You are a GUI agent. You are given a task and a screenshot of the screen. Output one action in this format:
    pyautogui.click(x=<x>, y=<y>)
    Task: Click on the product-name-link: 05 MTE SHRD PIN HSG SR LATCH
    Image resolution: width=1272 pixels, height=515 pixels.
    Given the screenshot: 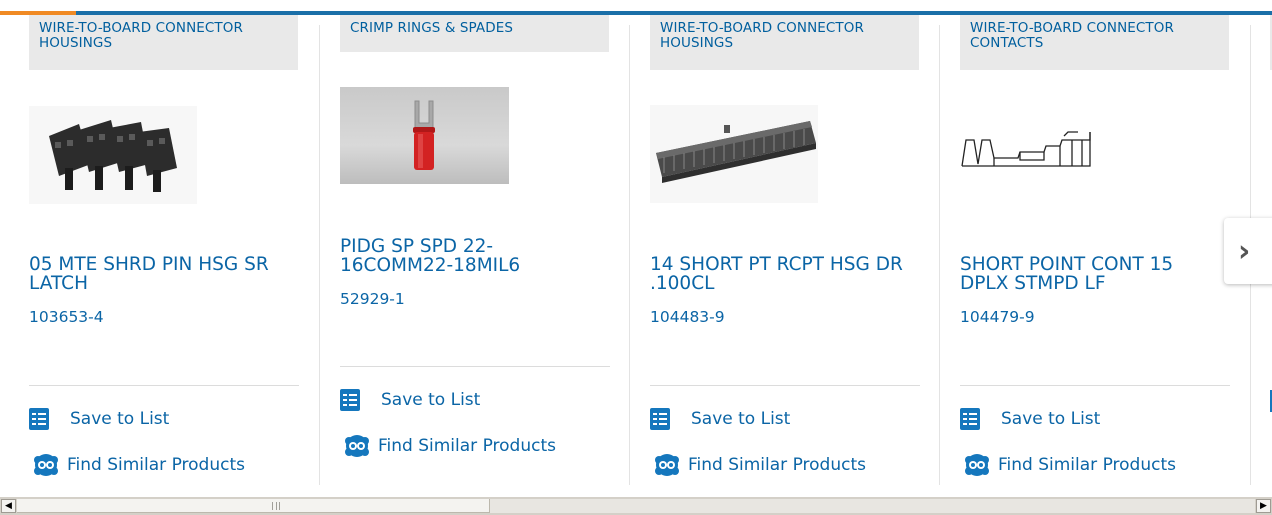 What is the action you would take?
    pyautogui.click(x=161, y=274)
    